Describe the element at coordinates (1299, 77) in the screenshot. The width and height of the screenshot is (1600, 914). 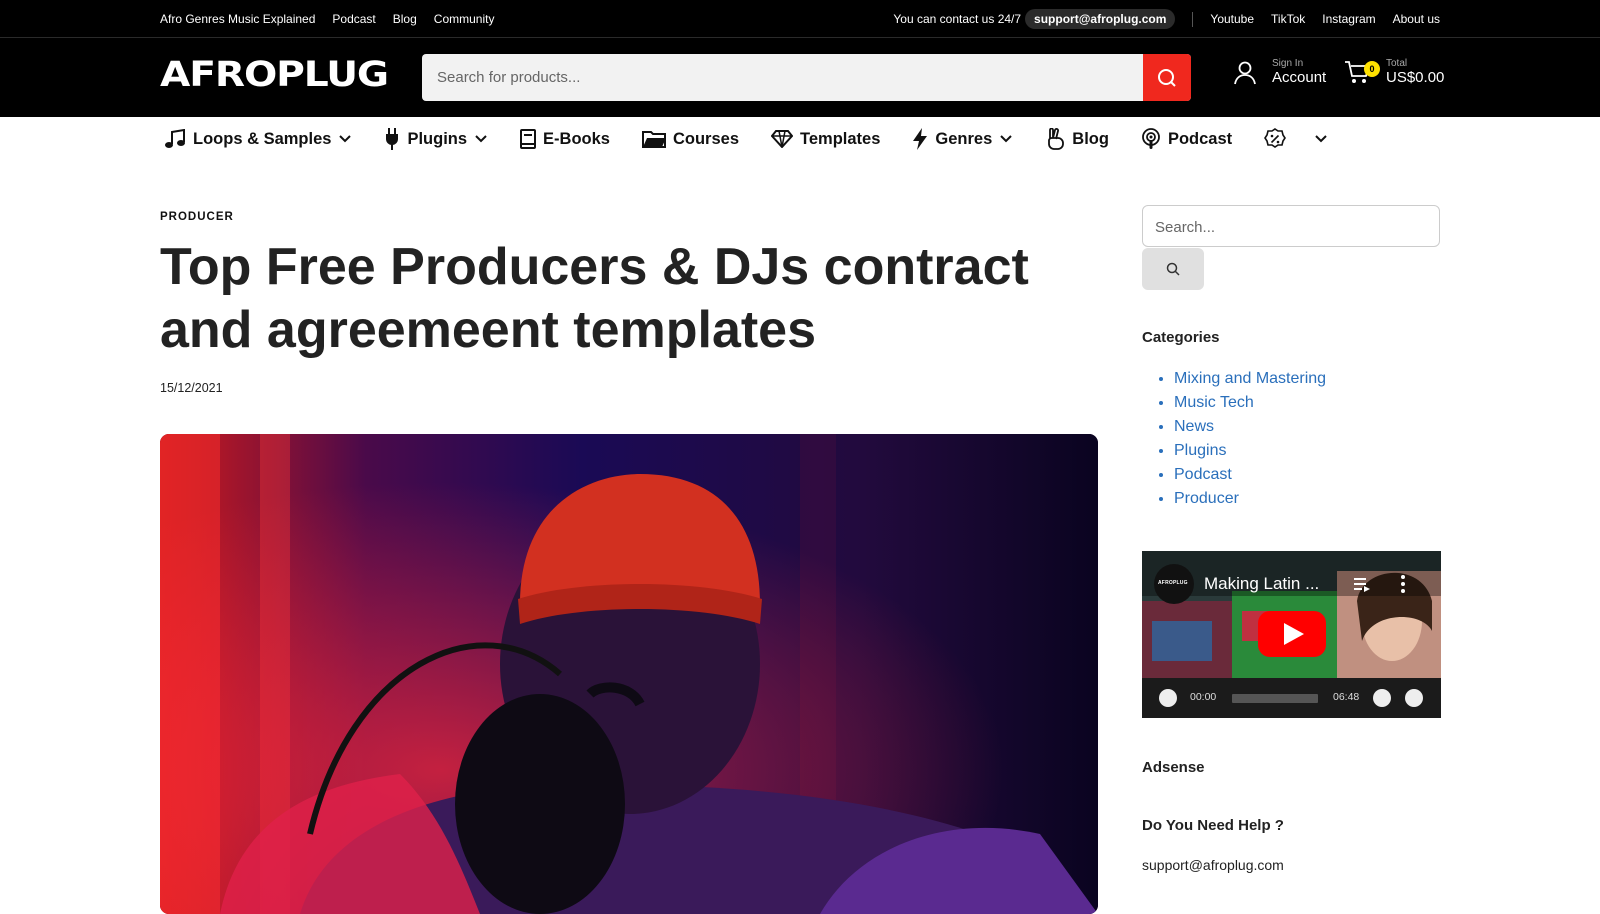
I see `account-label: Account` at that location.